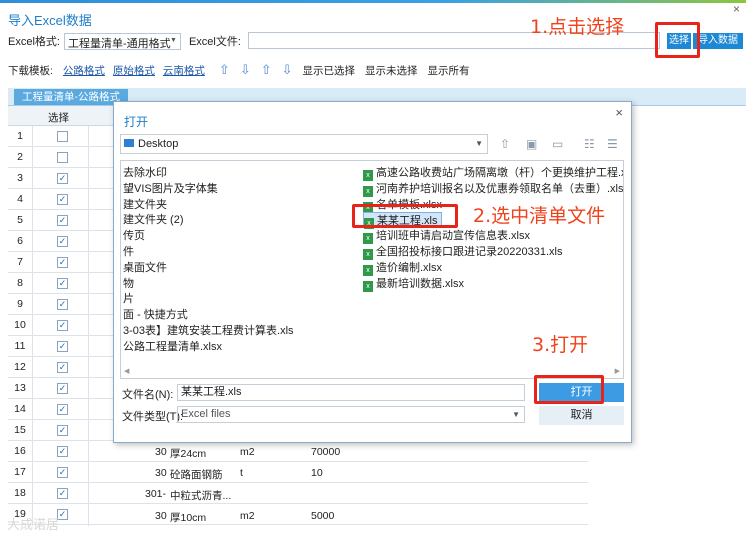 The height and width of the screenshot is (538, 746). Describe the element at coordinates (323, 516) in the screenshot. I see `row19-qty: 5000` at that location.